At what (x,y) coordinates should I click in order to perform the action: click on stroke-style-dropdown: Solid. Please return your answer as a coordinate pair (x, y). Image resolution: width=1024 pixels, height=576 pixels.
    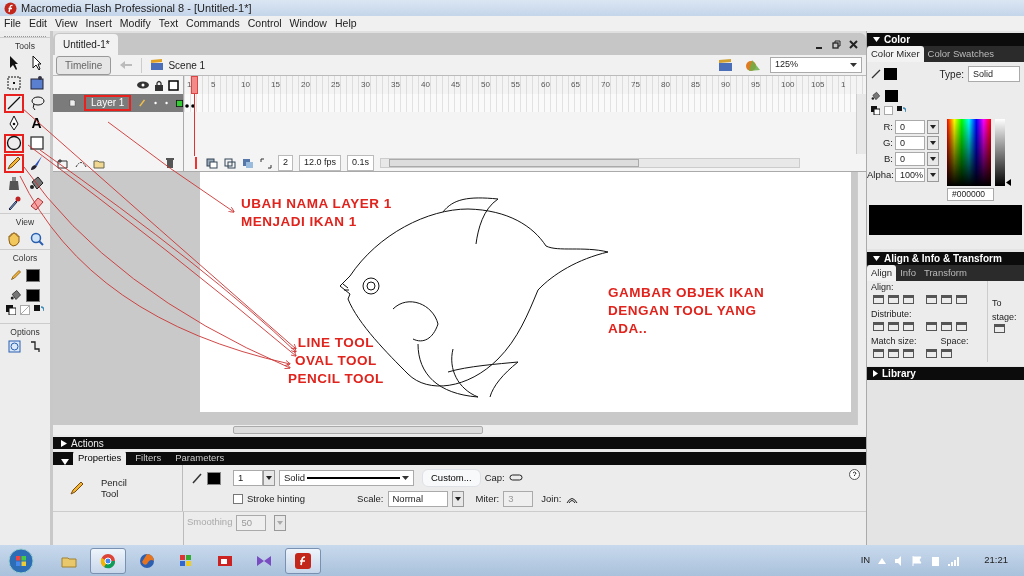
    Looking at the image, I should click on (346, 478).